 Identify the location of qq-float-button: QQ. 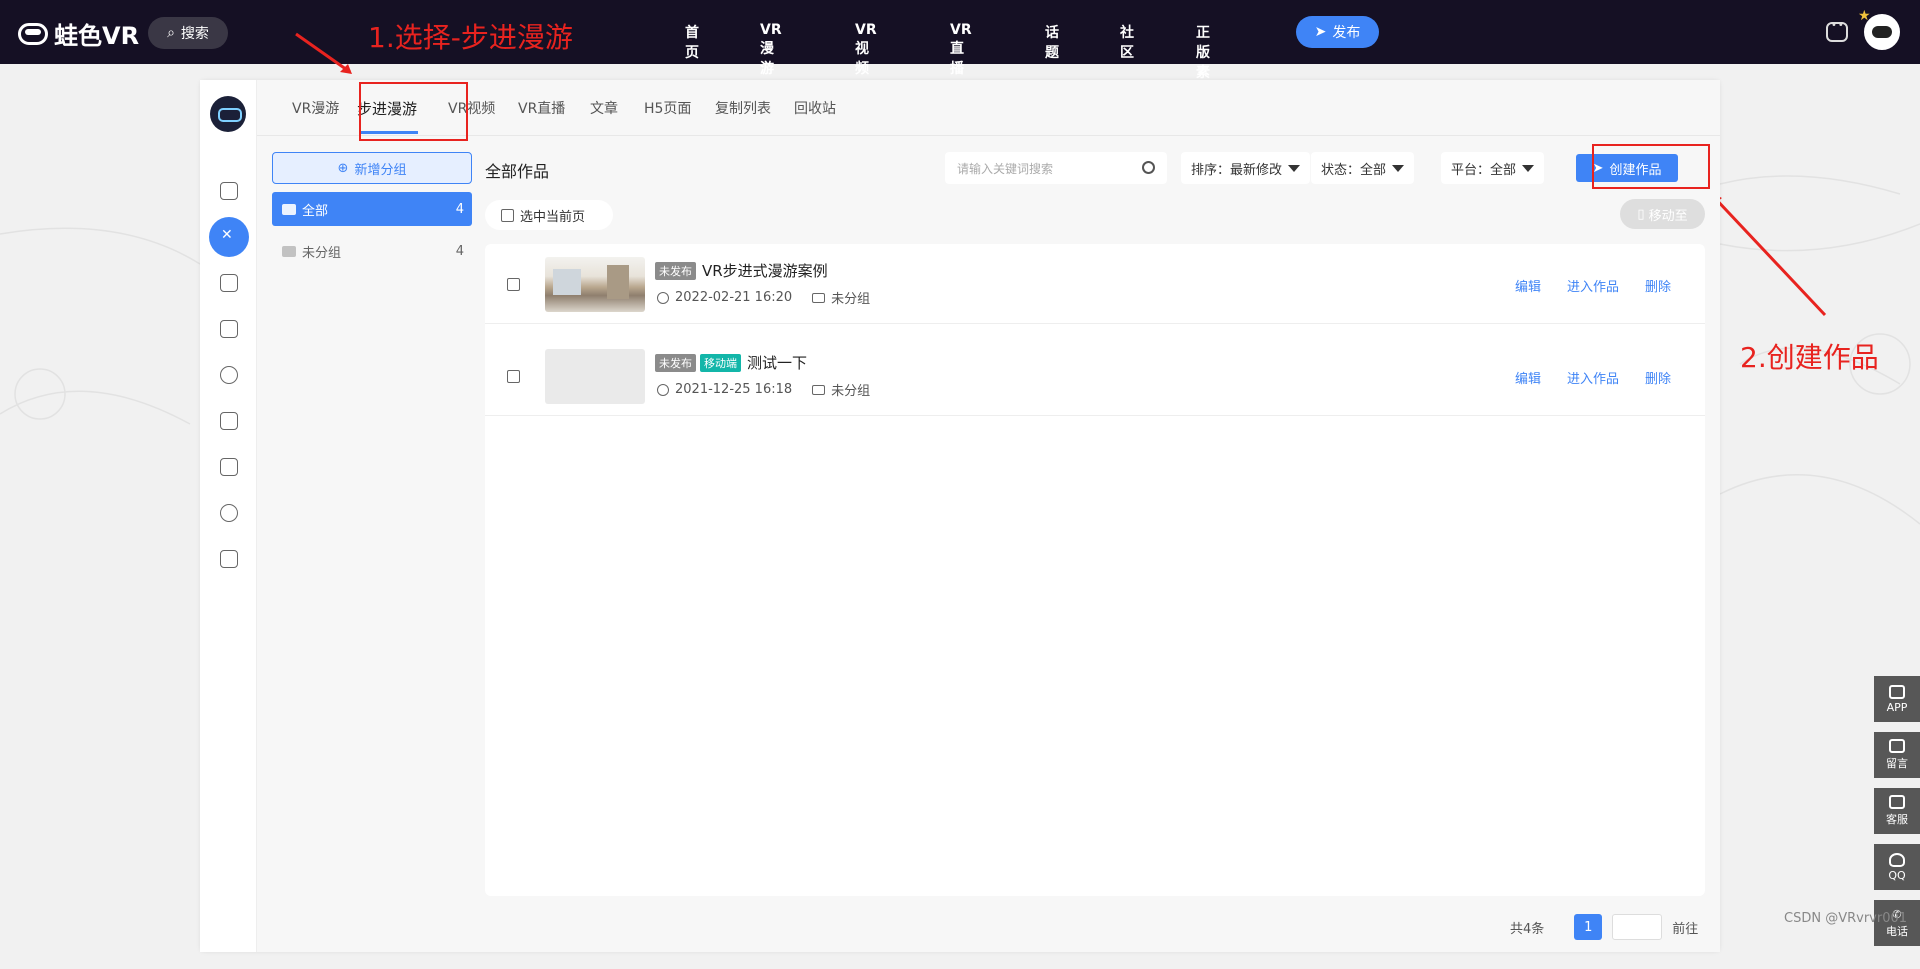
(1897, 867).